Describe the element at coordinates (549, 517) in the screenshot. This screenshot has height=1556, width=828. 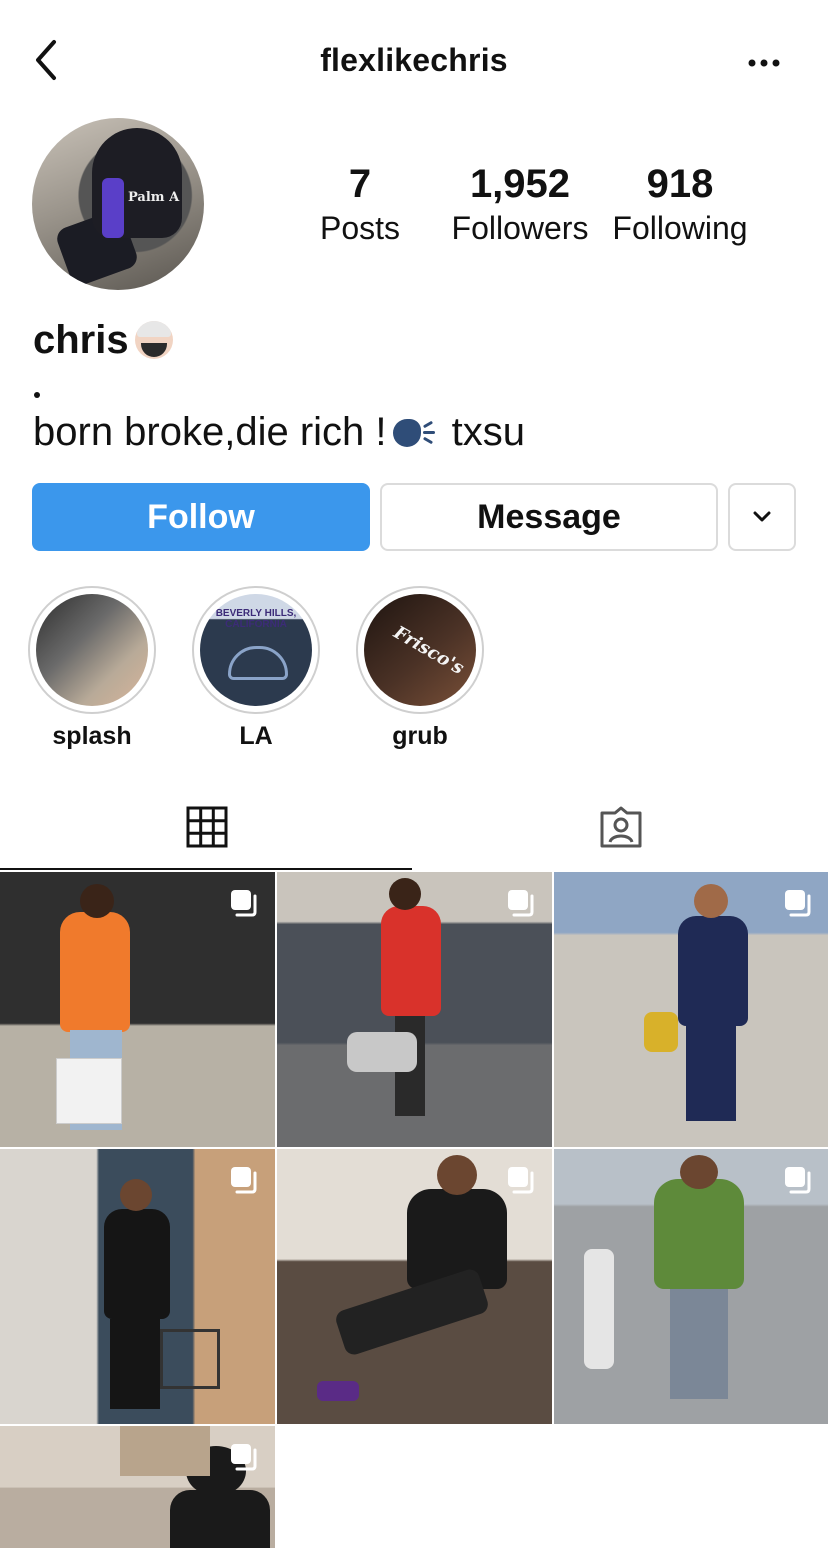
I see `message-button: Message` at that location.